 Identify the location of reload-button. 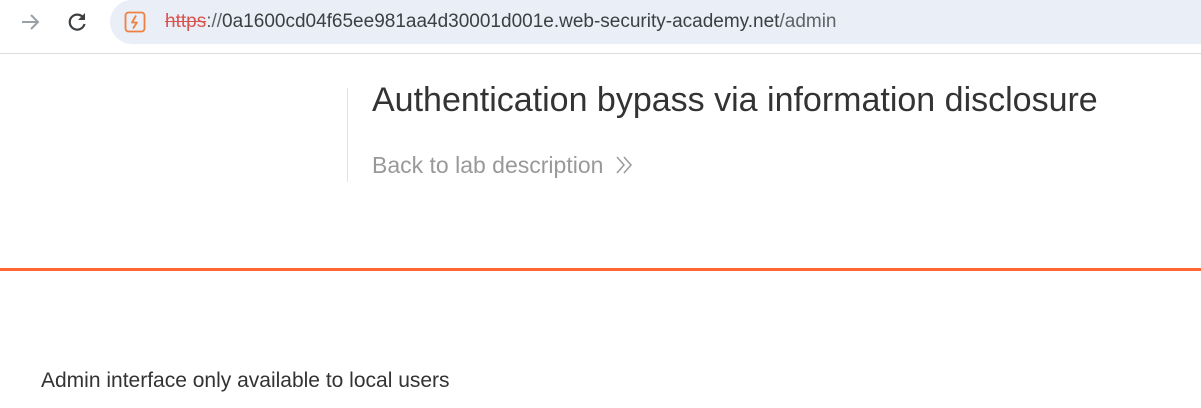
(77, 22).